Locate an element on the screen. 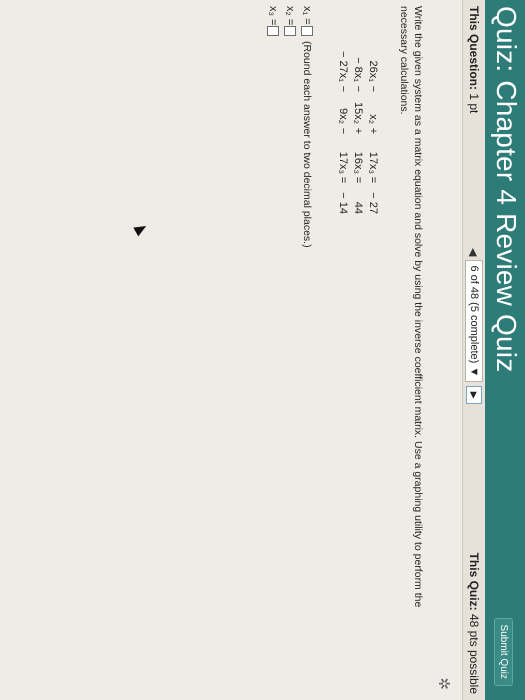  eq-term: x₂ is located at coordinates (373, 119).